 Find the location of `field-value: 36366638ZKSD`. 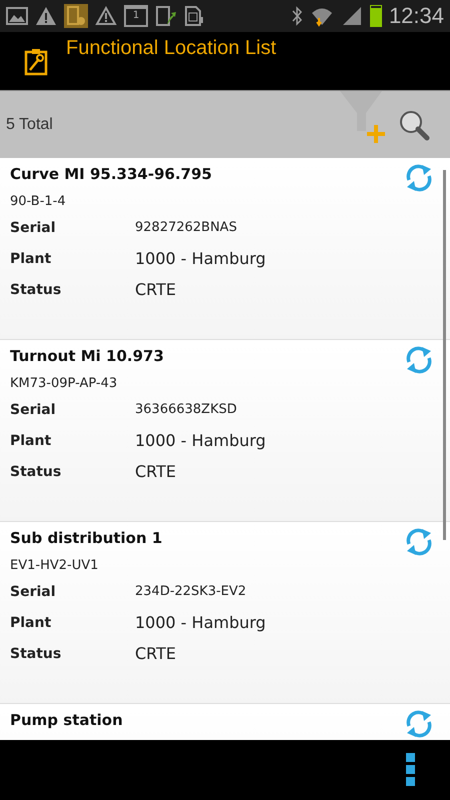

field-value: 36366638ZKSD is located at coordinates (186, 409).